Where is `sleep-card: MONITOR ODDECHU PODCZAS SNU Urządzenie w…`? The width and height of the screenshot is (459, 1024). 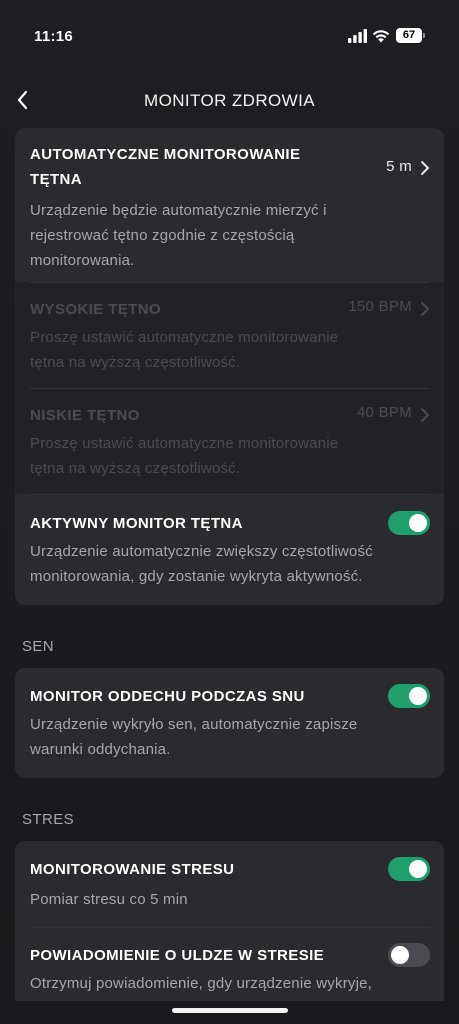
sleep-card: MONITOR ODDECHU PODCZAS SNU Urządzenie w… is located at coordinates (229, 723).